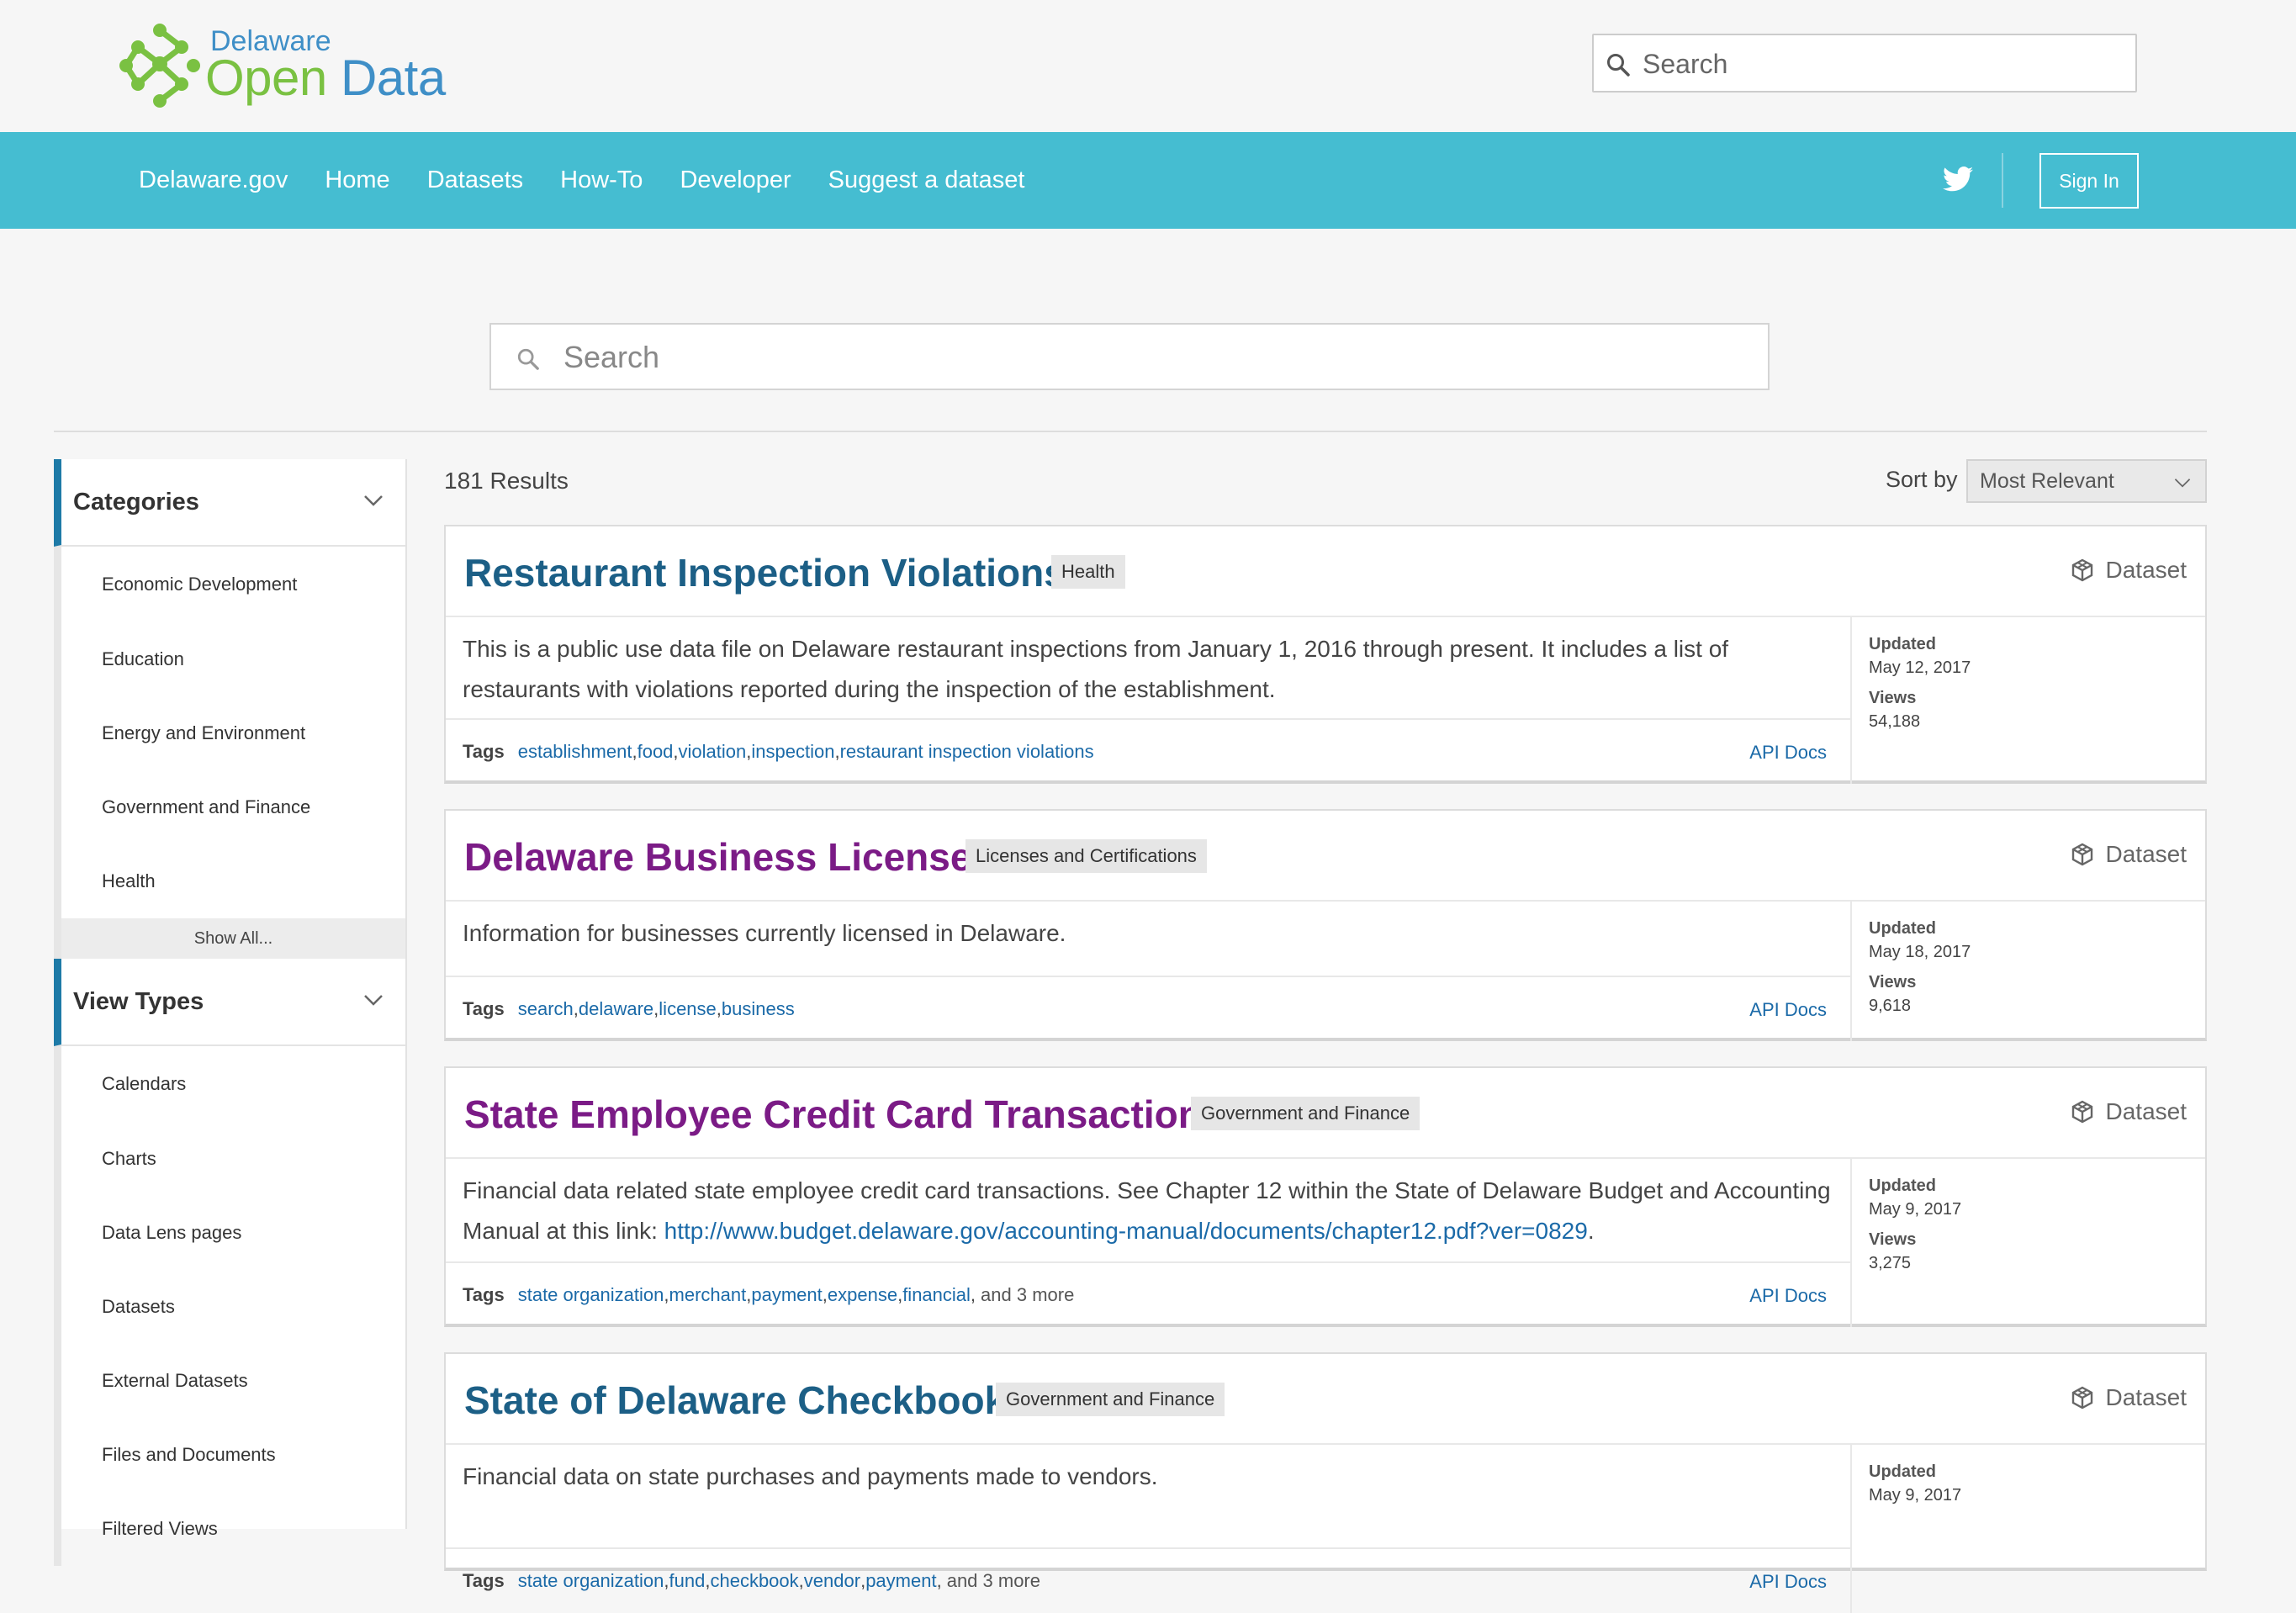 This screenshot has height=1613, width=2296. Describe the element at coordinates (546, 1009) in the screenshot. I see `tag-link: search` at that location.